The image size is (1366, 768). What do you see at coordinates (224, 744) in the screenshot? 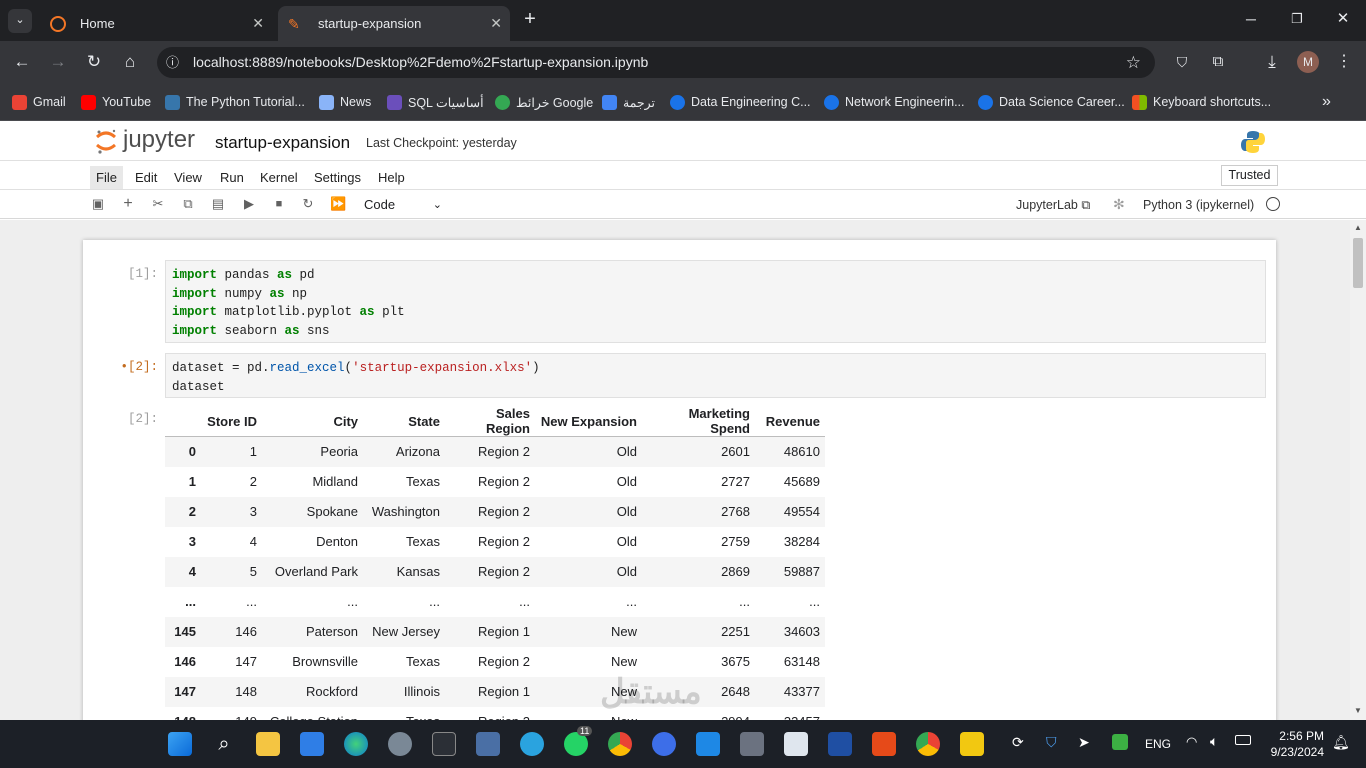
I see `search-icon: ⌕` at bounding box center [224, 744].